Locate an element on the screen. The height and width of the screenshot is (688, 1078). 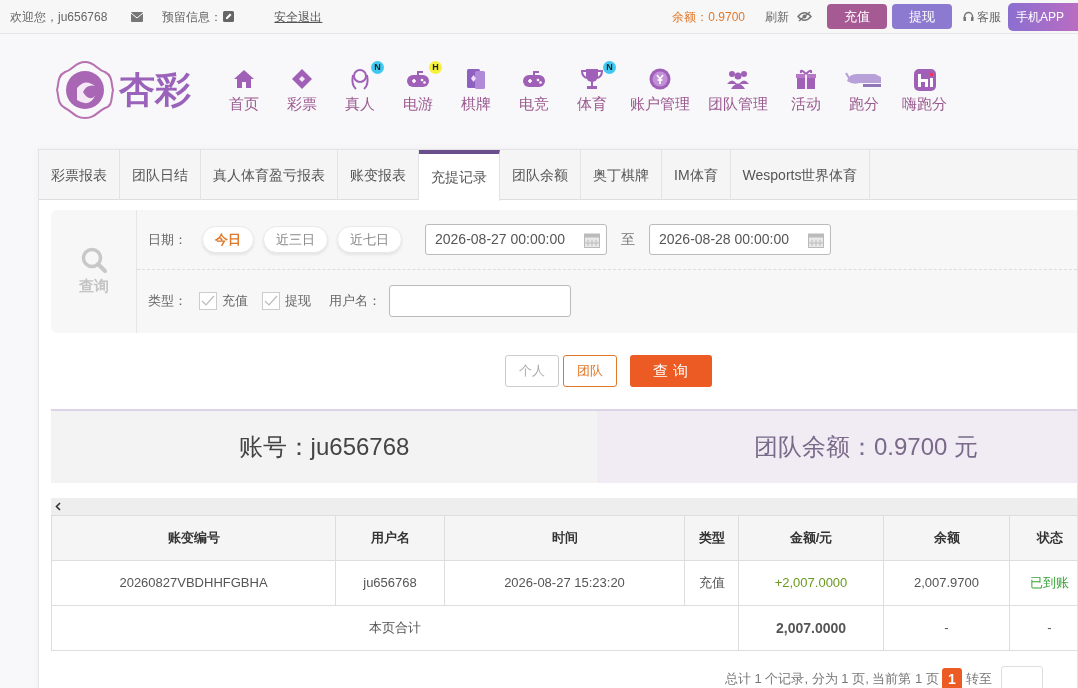
table-cell: +2,007.0000 is located at coordinates (811, 583).